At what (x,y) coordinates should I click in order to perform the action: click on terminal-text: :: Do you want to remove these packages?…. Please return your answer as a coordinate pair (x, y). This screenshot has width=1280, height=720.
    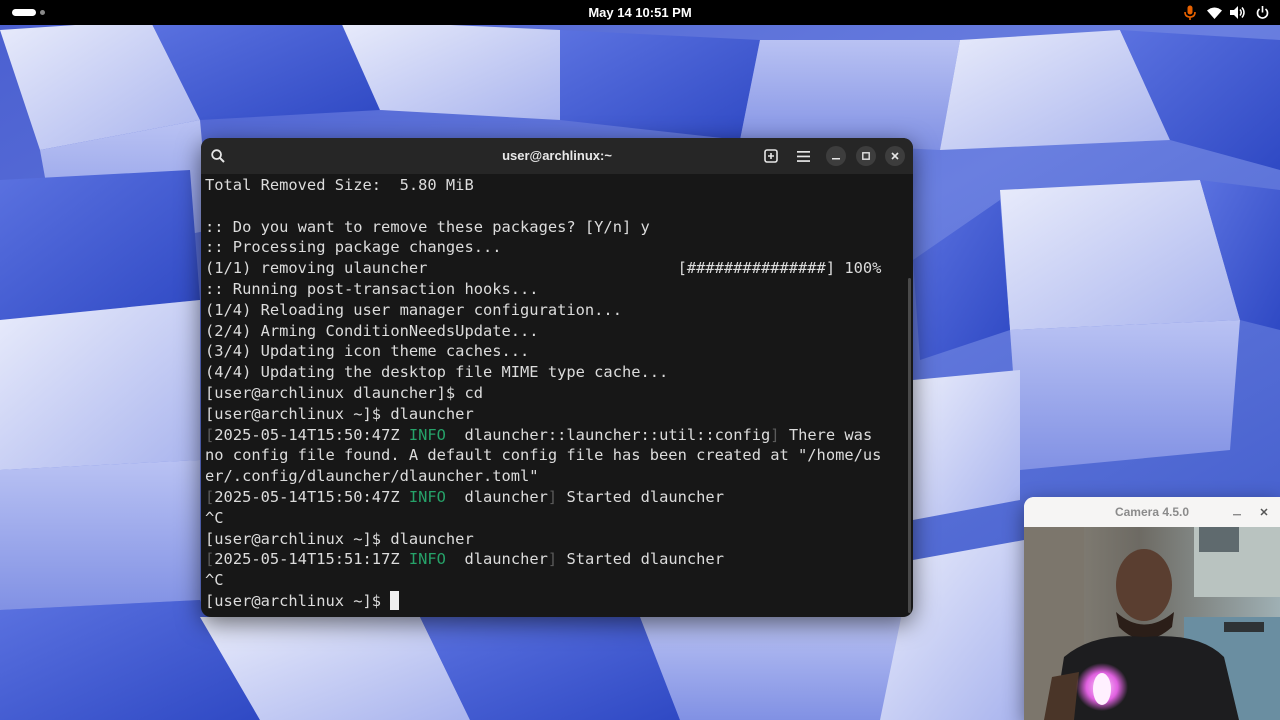
    Looking at the image, I should click on (427, 226).